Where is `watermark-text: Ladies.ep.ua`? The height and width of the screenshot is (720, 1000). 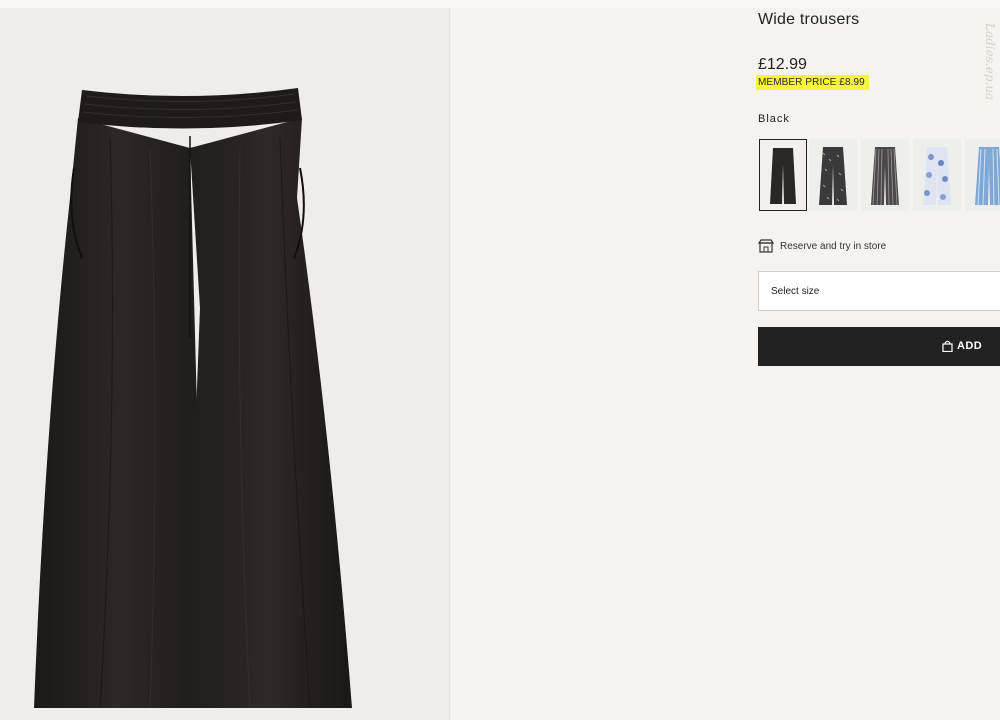 watermark-text: Ladies.ep.ua is located at coordinates (990, 62).